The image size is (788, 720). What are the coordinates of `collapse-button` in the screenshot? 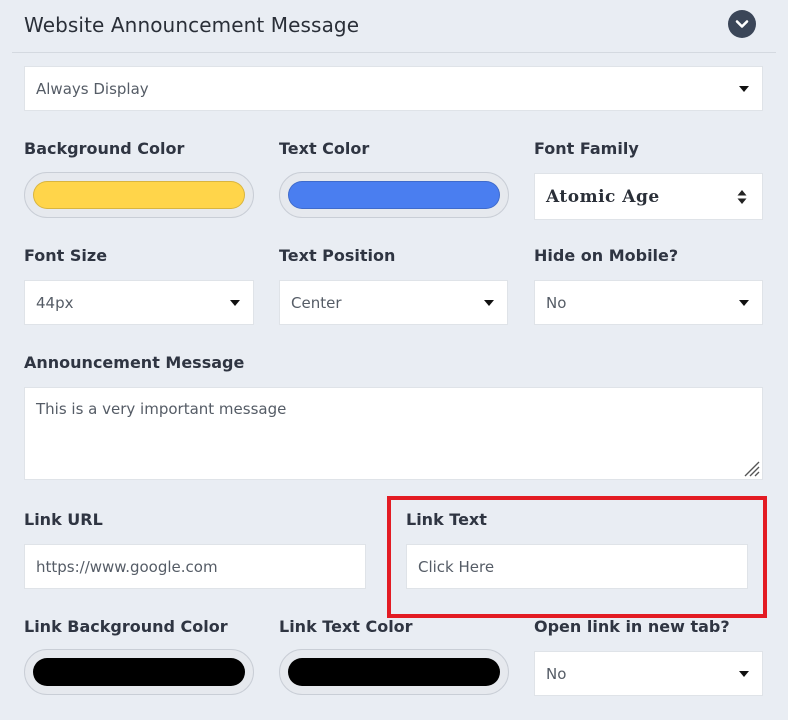 It's located at (742, 24).